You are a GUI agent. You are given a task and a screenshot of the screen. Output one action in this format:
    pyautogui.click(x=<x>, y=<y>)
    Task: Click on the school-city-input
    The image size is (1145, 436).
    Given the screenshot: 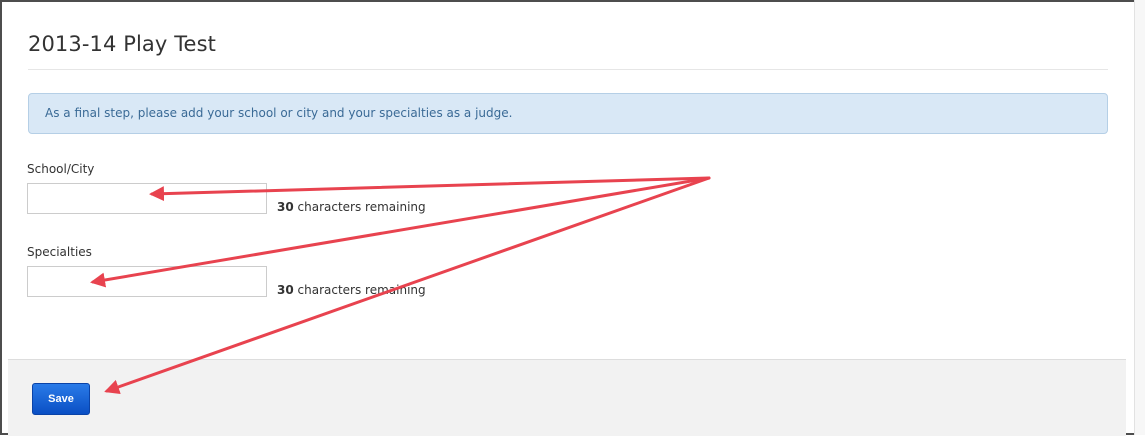 What is the action you would take?
    pyautogui.click(x=147, y=198)
    